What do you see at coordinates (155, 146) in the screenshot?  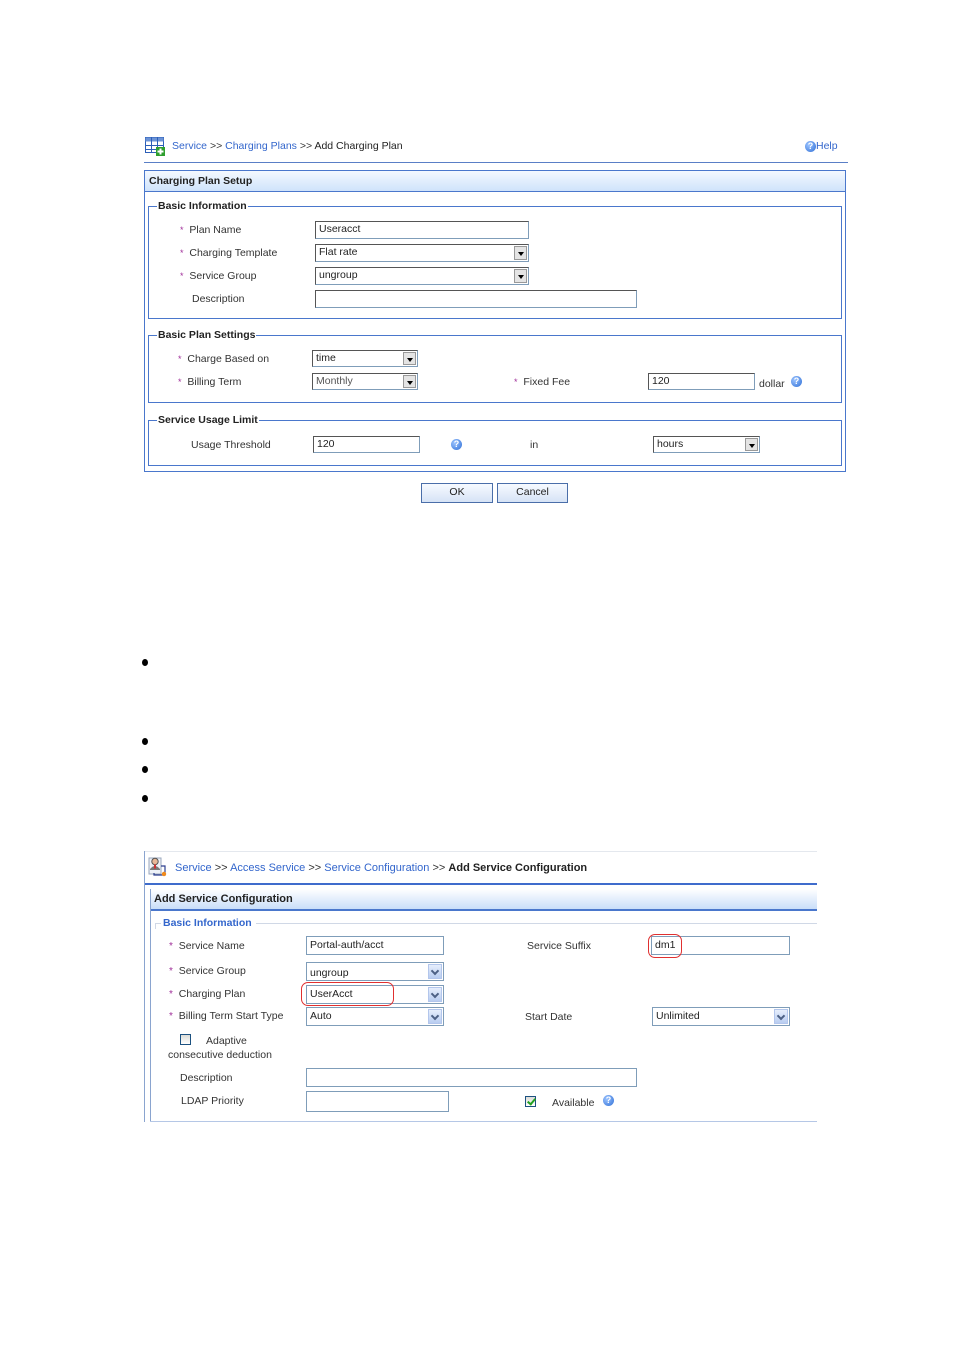 I see `charging-plan-table-icon` at bounding box center [155, 146].